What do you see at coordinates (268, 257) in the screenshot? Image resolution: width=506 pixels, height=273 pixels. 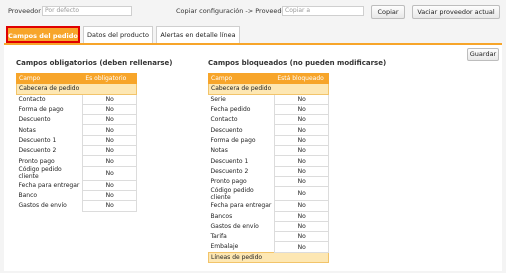 I see `lineas-pedido-row: Líneas de pedido` at bounding box center [268, 257].